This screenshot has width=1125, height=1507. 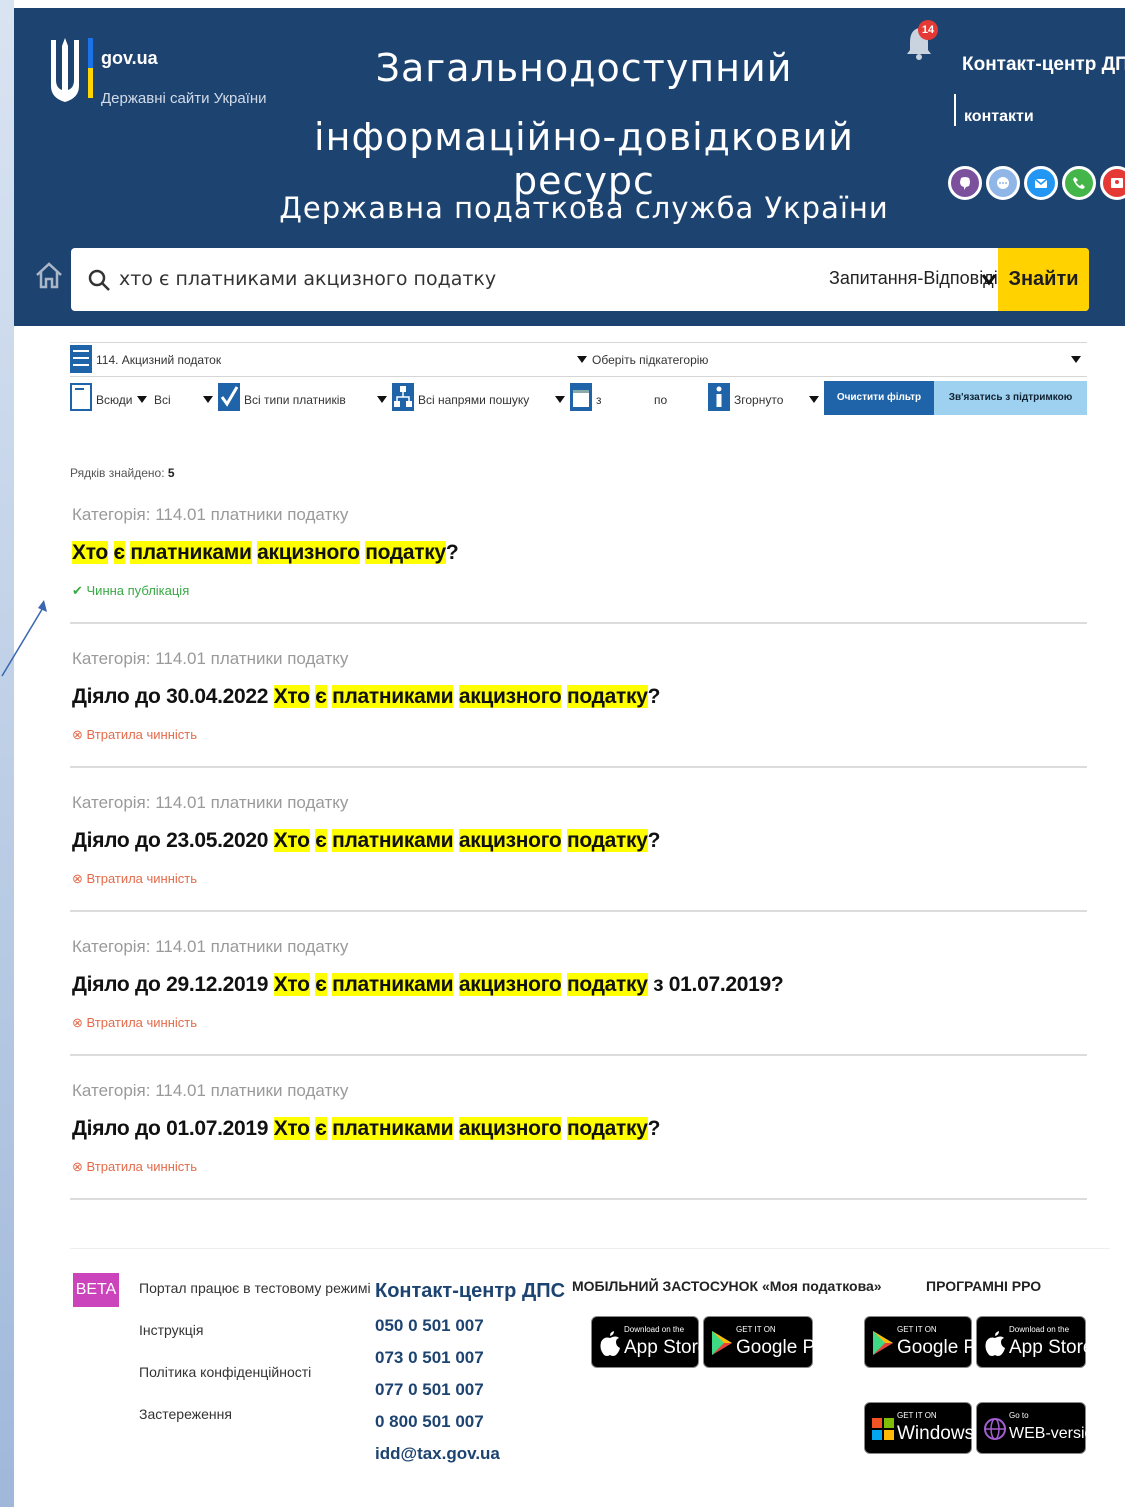 What do you see at coordinates (883, 1343) in the screenshot?
I see `google-play-icon` at bounding box center [883, 1343].